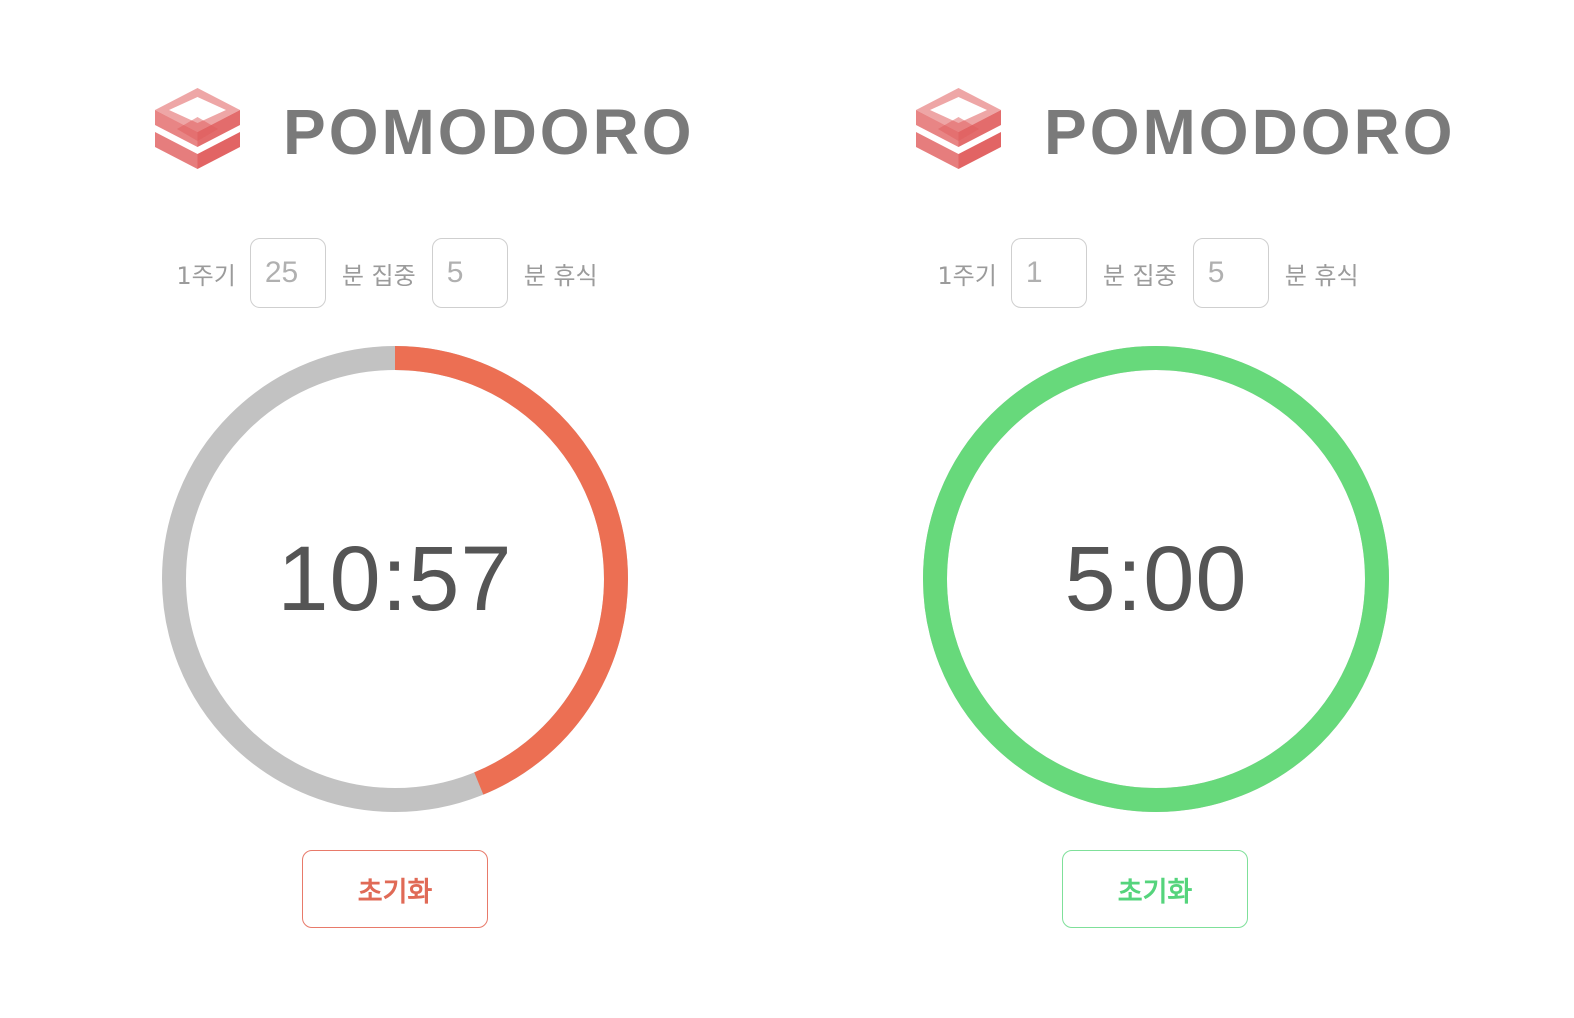  I want to click on timer-display: 10:57, so click(395, 578).